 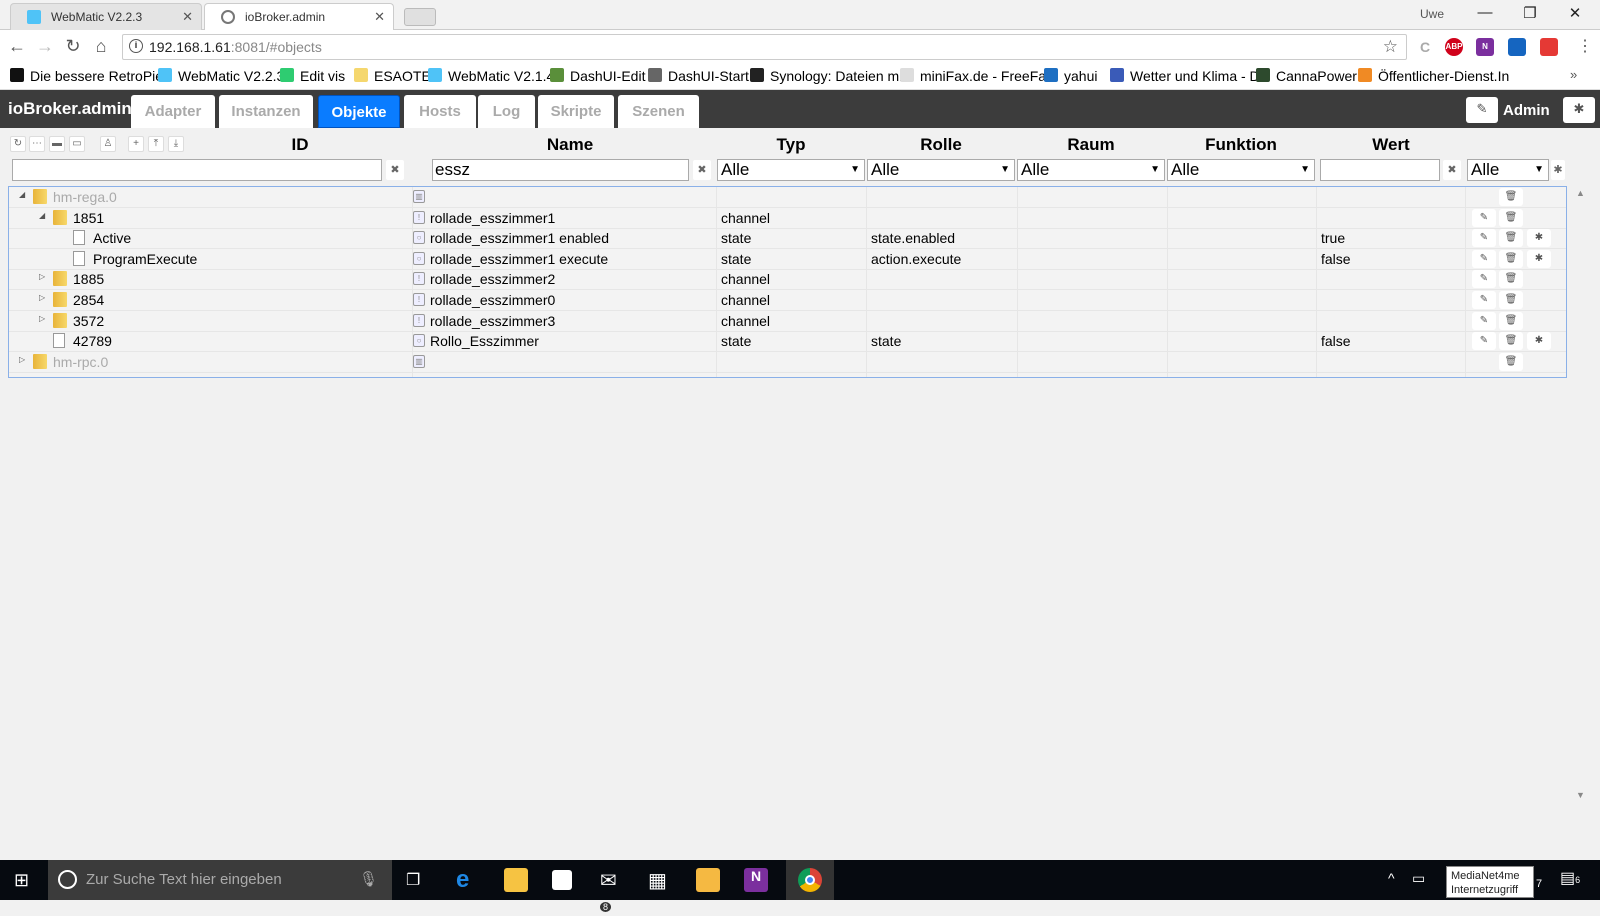 I want to click on tab-hosts: Hosts, so click(x=440, y=111).